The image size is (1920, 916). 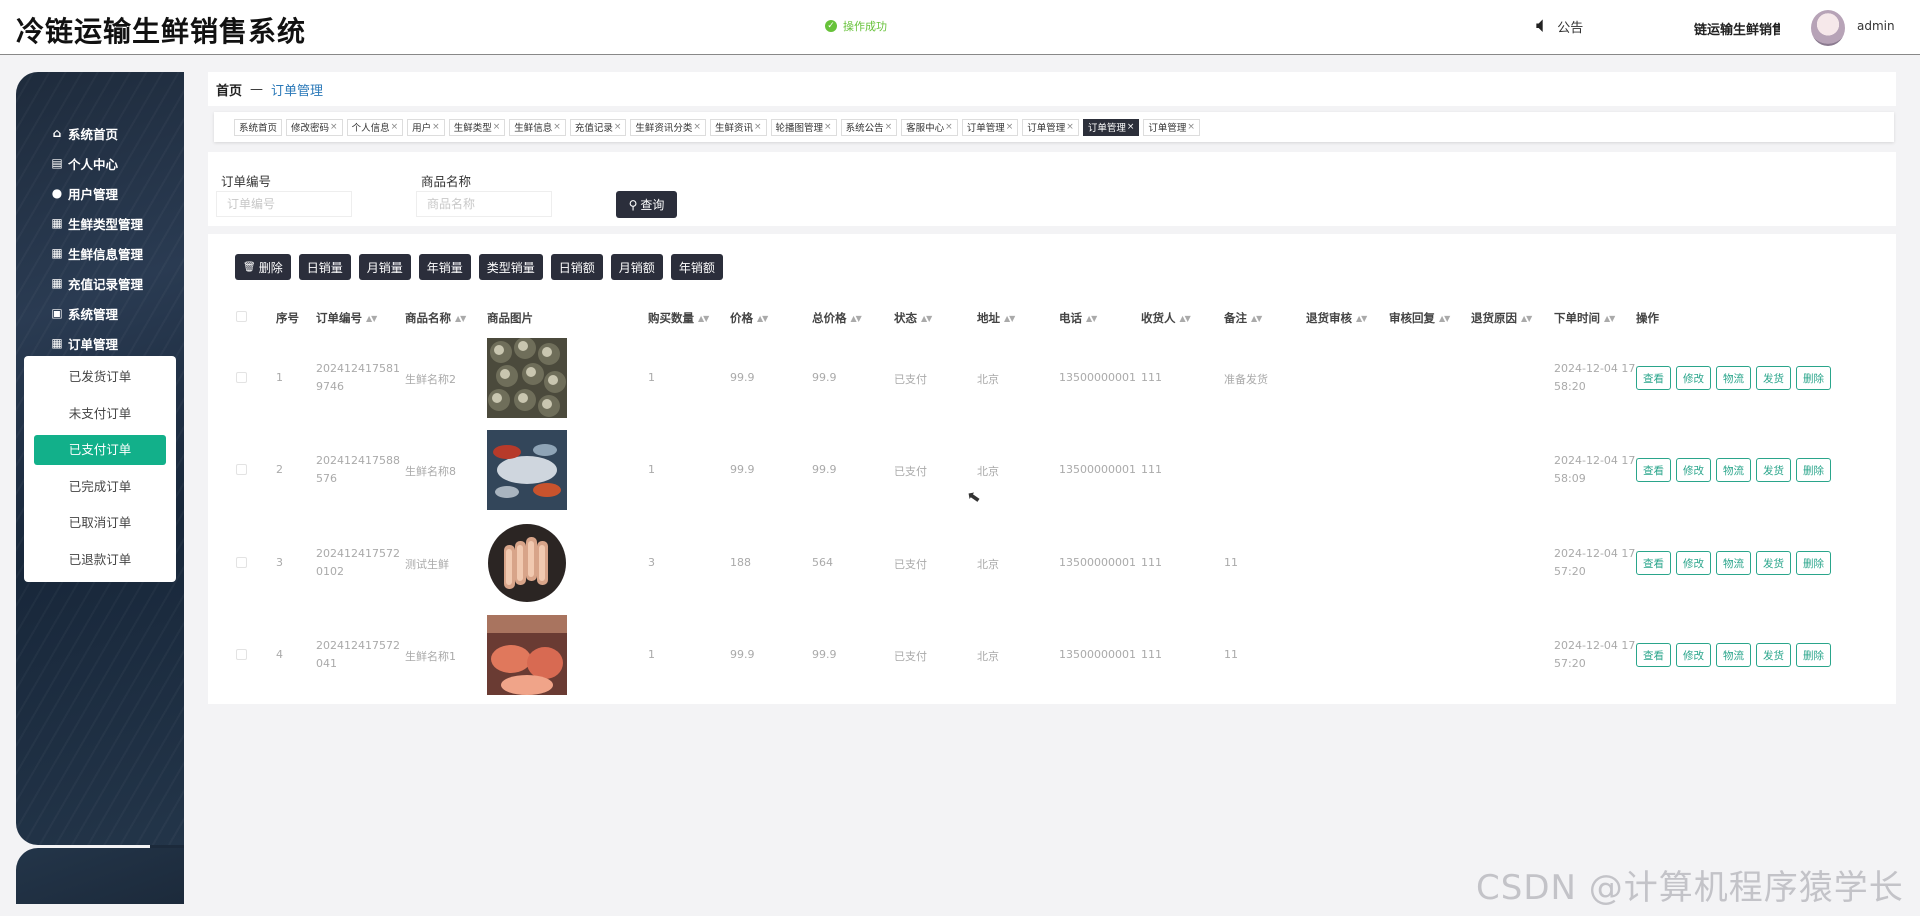 I want to click on column-header-refund_reason: 退货原因 ▲▼, so click(x=1501, y=318).